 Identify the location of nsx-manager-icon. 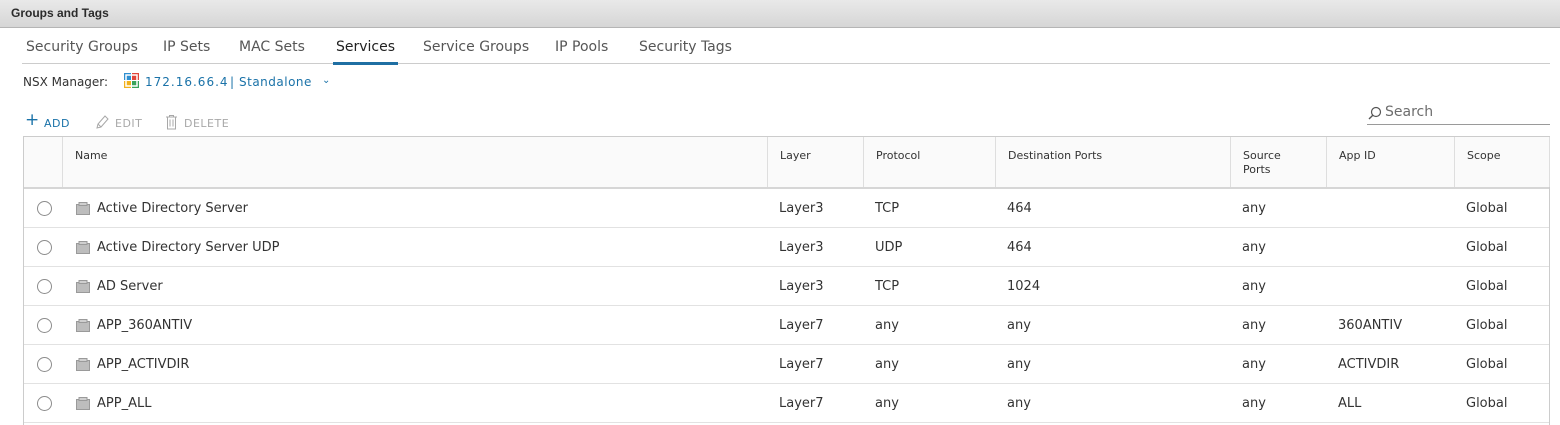
(131, 80).